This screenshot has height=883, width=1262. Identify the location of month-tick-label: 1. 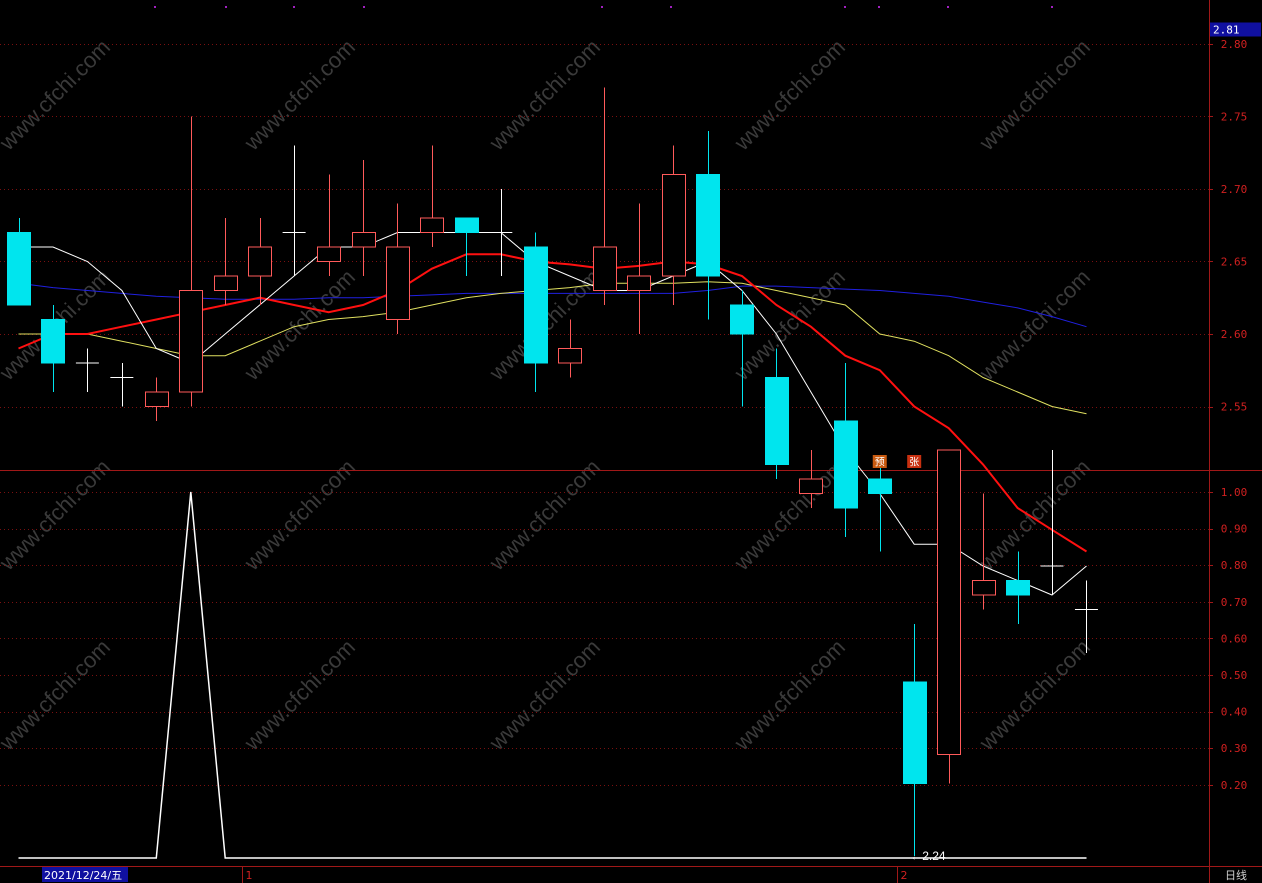
(249, 875).